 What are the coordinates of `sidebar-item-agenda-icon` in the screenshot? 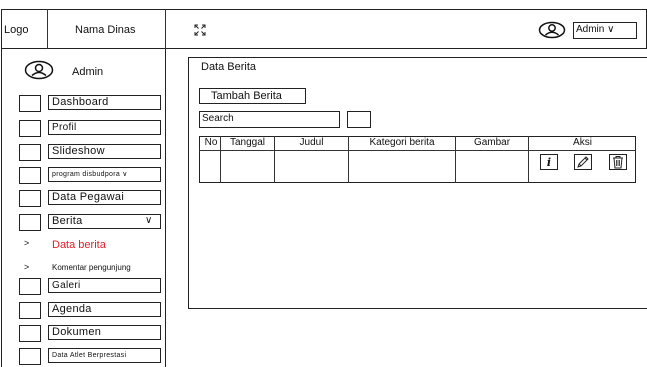 It's located at (30, 310).